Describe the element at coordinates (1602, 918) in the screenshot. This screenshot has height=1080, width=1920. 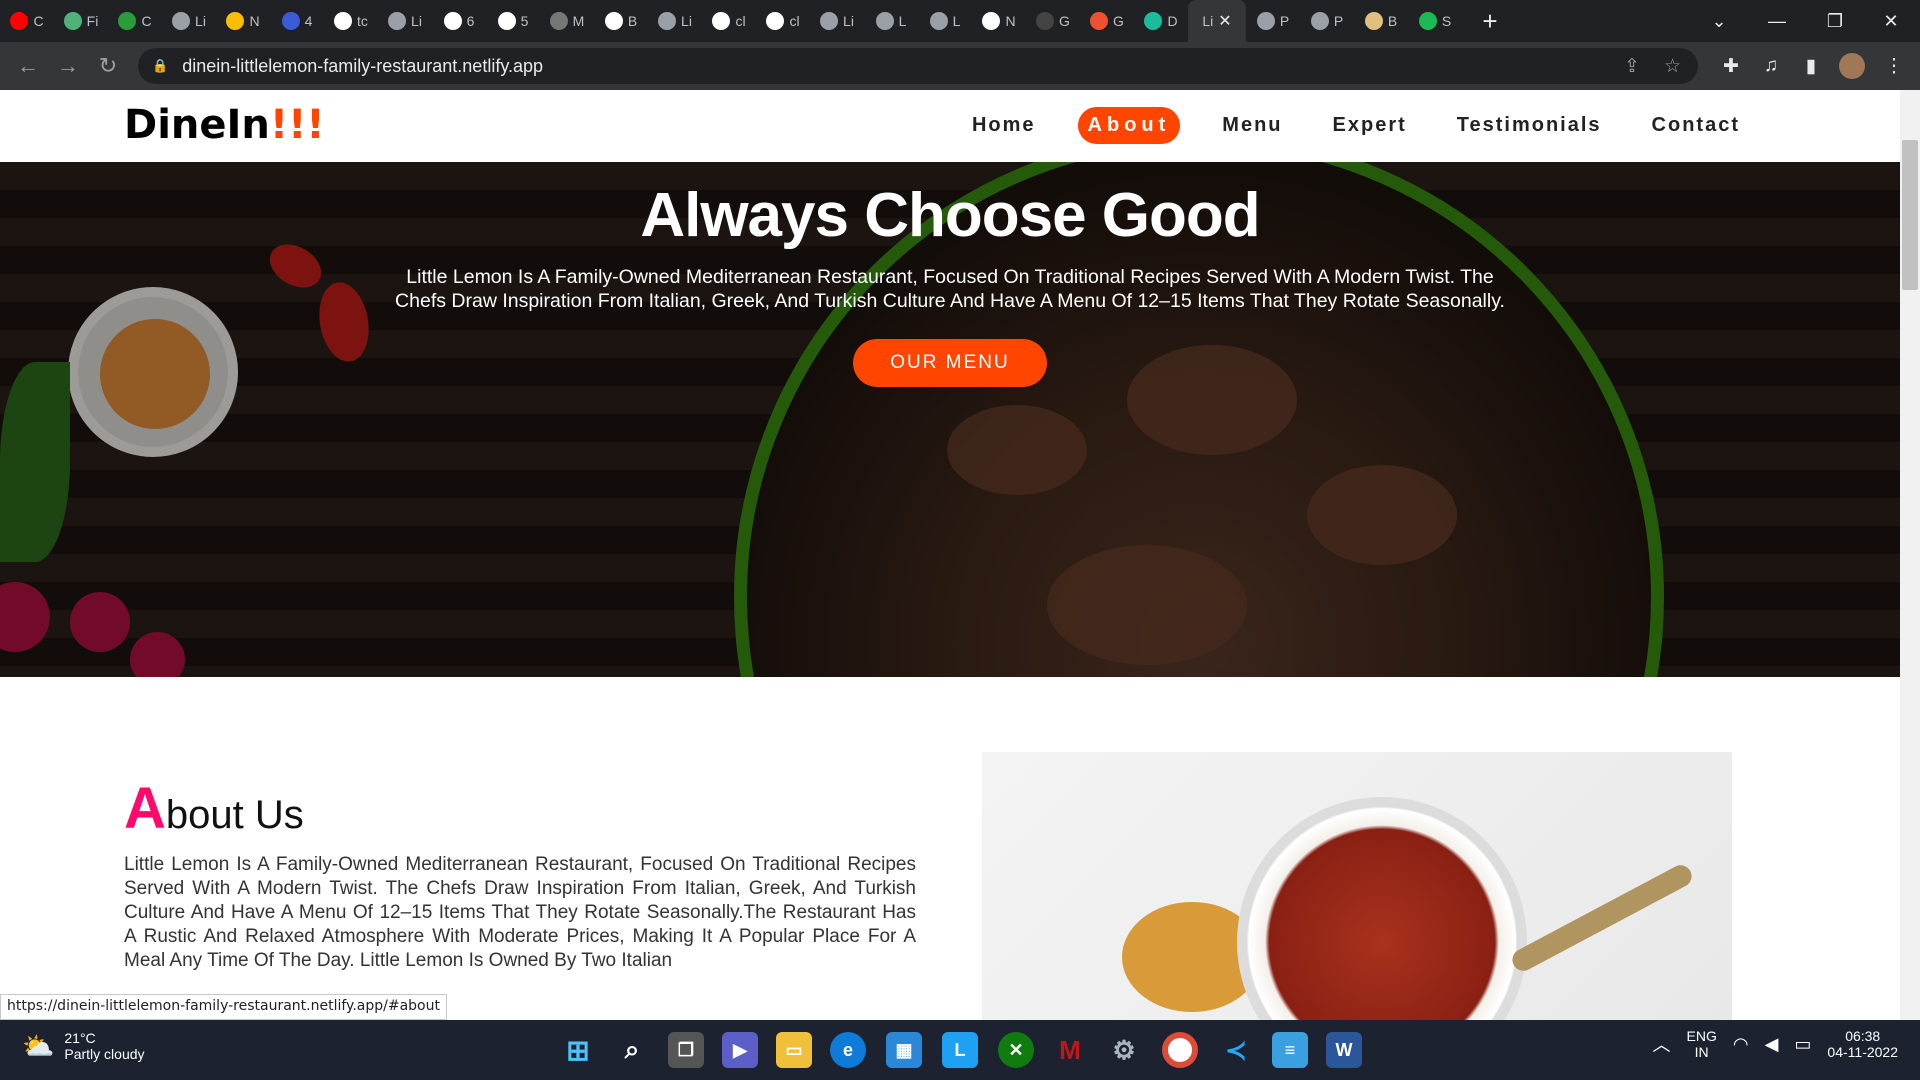
I see `spoon-image` at that location.